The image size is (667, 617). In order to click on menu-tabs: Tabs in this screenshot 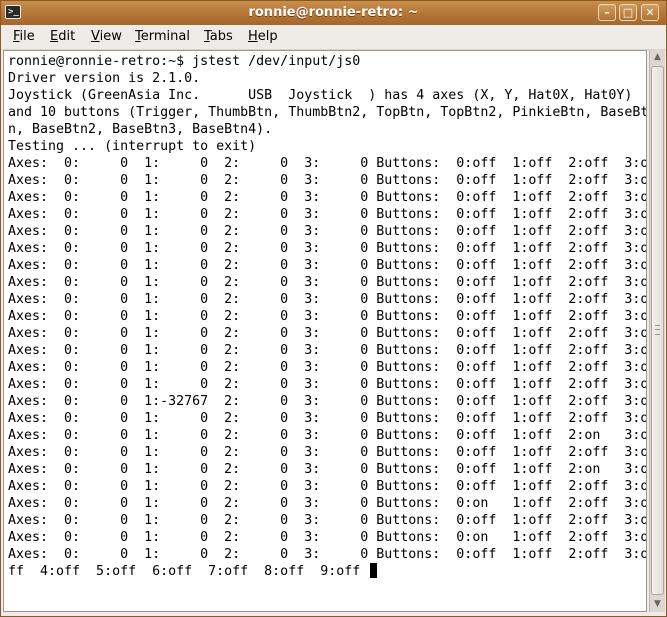, I will do `click(218, 36)`.